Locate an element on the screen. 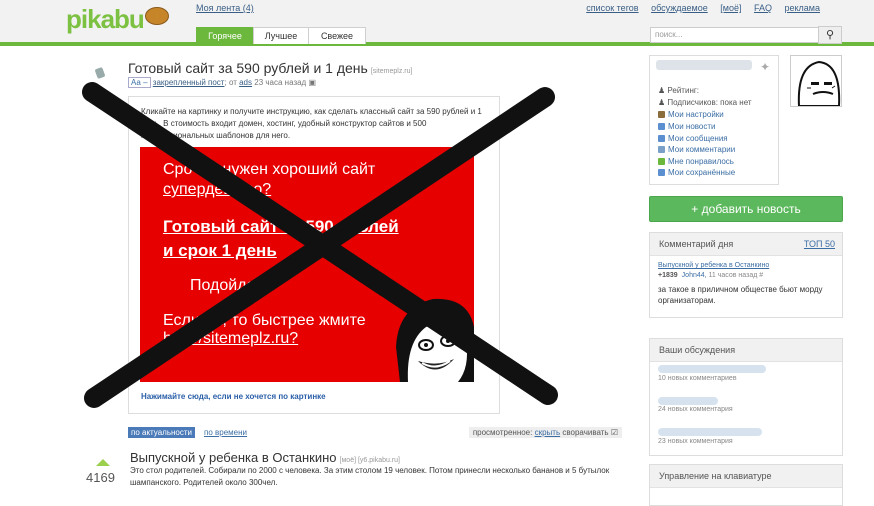 This screenshot has width=874, height=506. from-label: от is located at coordinates (232, 82).